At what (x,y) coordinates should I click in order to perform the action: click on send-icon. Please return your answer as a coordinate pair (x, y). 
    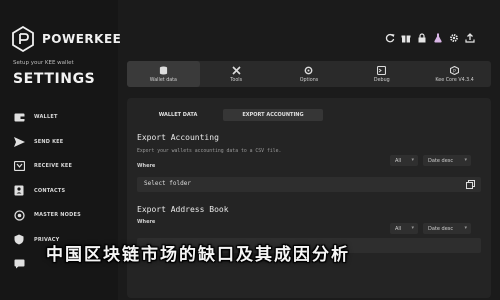
    Looking at the image, I should click on (19, 142).